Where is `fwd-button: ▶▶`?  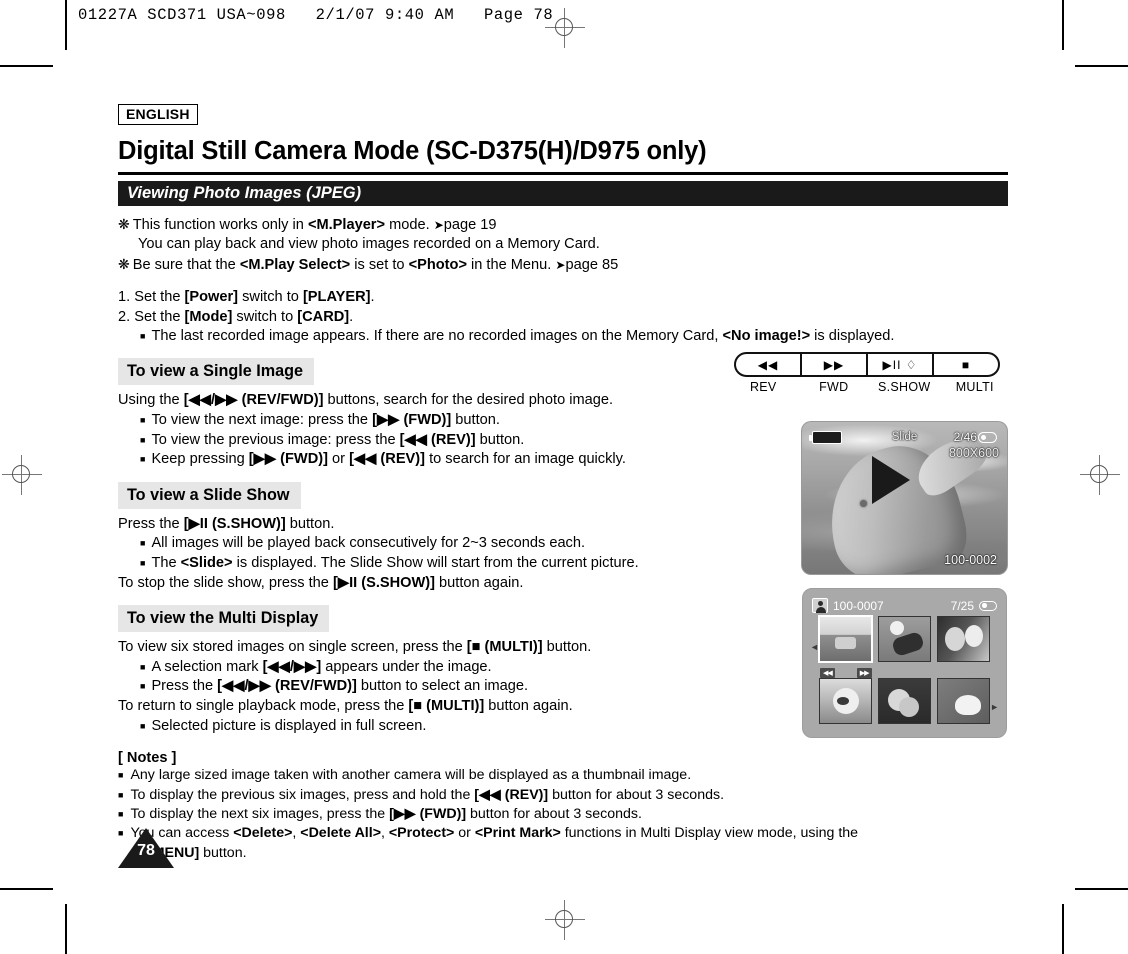 fwd-button: ▶▶ is located at coordinates (835, 364).